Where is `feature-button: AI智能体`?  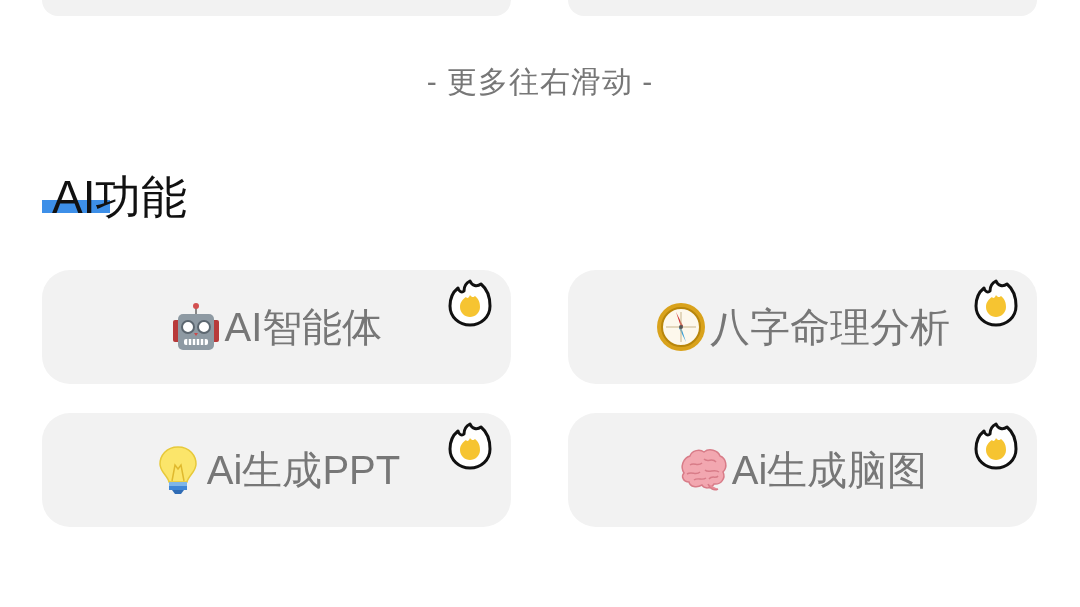
feature-button: AI智能体 is located at coordinates (276, 327).